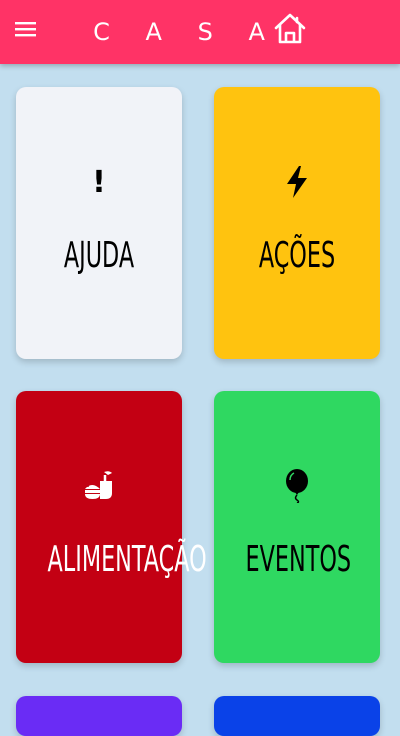 The image size is (400, 736). I want to click on lightning-bolt-icon, so click(297, 182).